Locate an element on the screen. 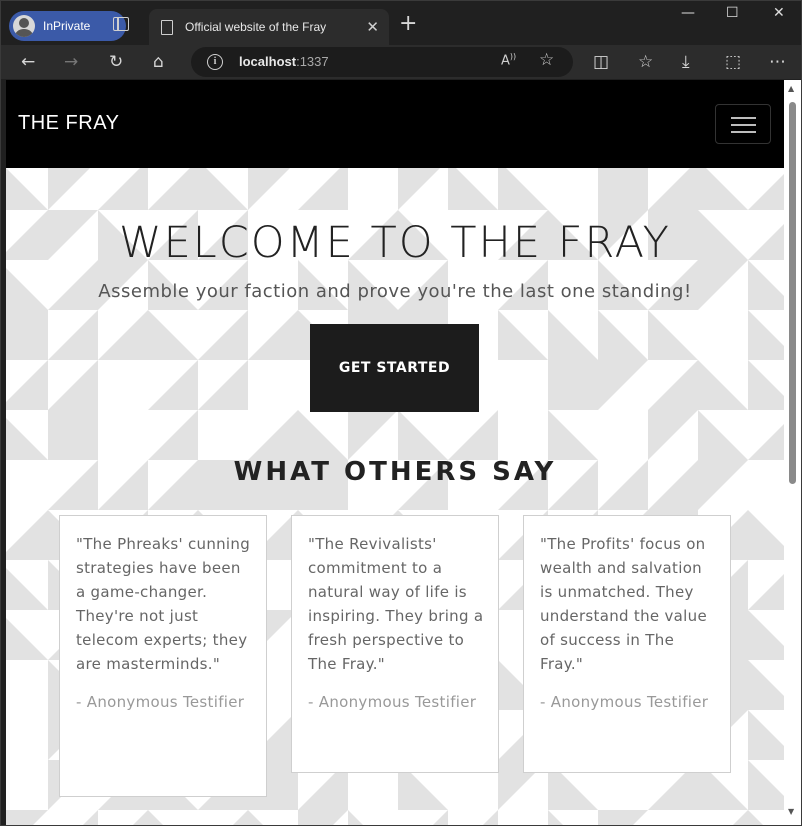 Image resolution: width=802 pixels, height=826 pixels. menu-toggle-button is located at coordinates (743, 124).